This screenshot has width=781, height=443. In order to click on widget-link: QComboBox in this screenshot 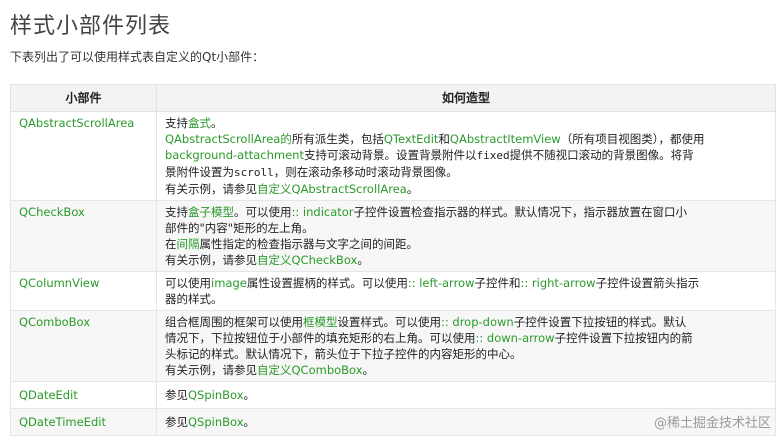, I will do `click(54, 322)`.